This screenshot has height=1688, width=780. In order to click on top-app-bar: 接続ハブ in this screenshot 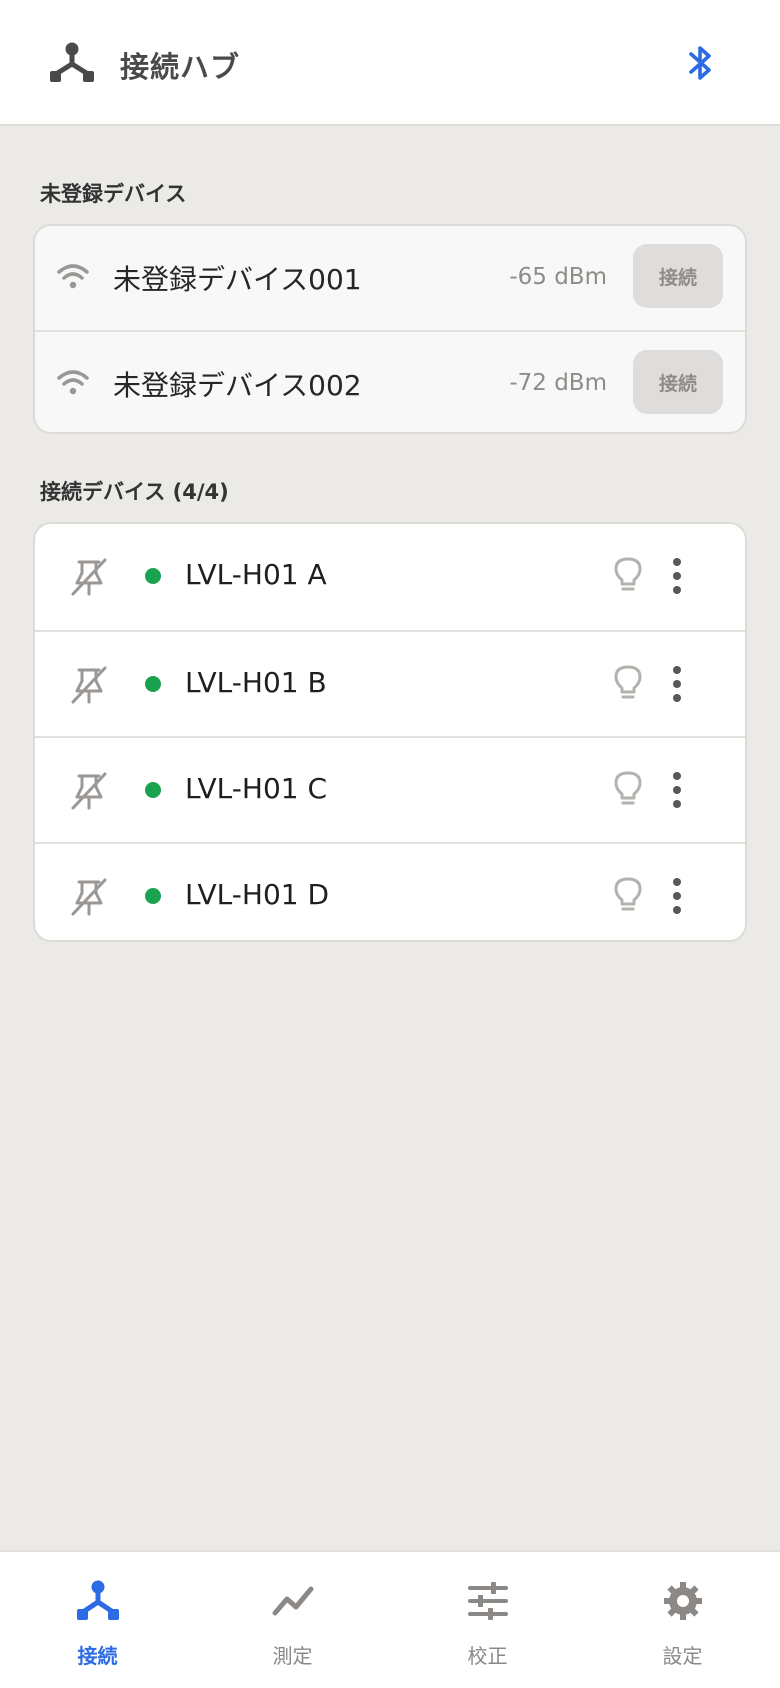, I will do `click(390, 63)`.